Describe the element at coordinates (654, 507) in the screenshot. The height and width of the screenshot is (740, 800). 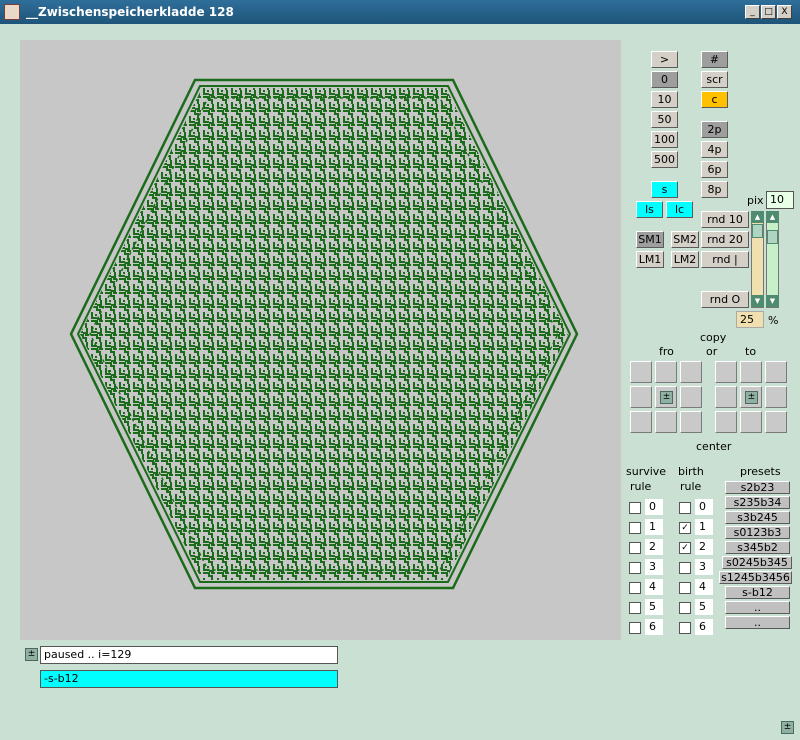
I see `survive-value-0: 0` at that location.